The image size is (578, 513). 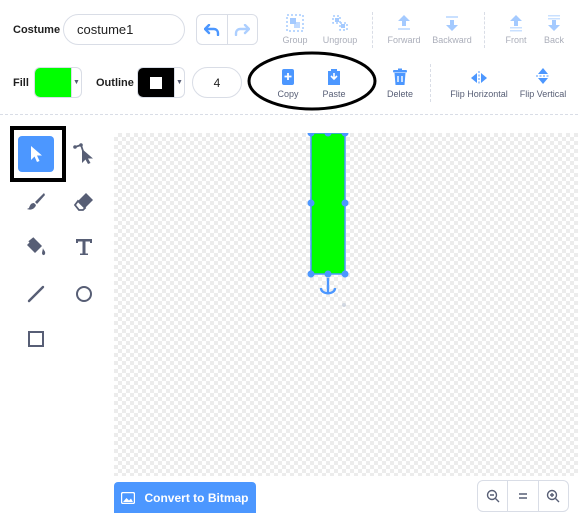 I want to click on flip-horizontal-button: Flip Horizontal, so click(x=479, y=82).